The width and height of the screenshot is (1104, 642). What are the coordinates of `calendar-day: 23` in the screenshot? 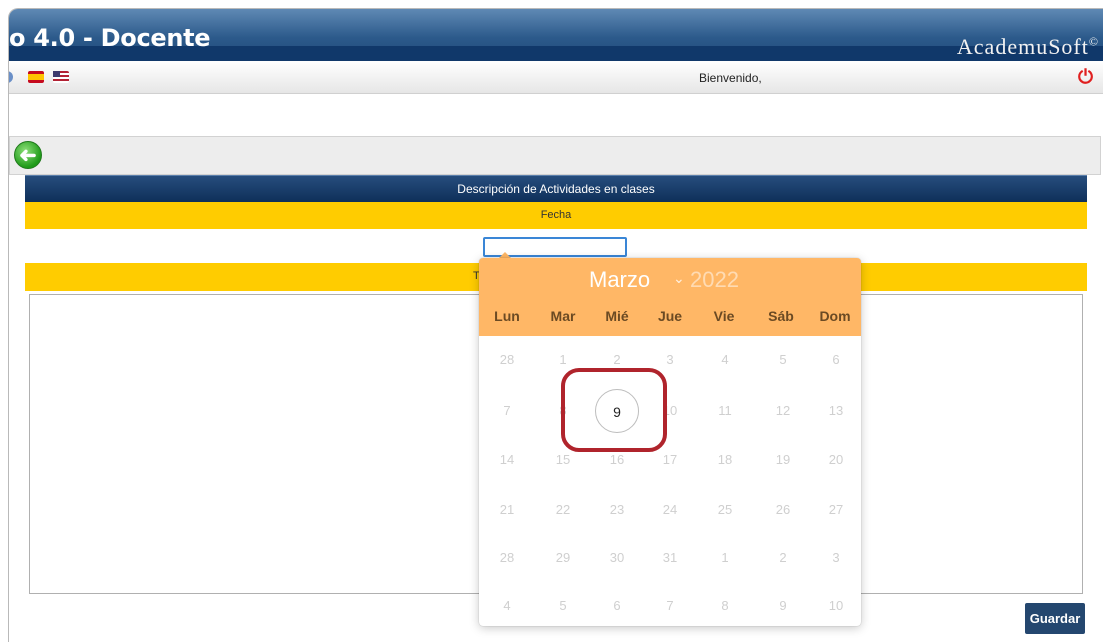 It's located at (617, 509).